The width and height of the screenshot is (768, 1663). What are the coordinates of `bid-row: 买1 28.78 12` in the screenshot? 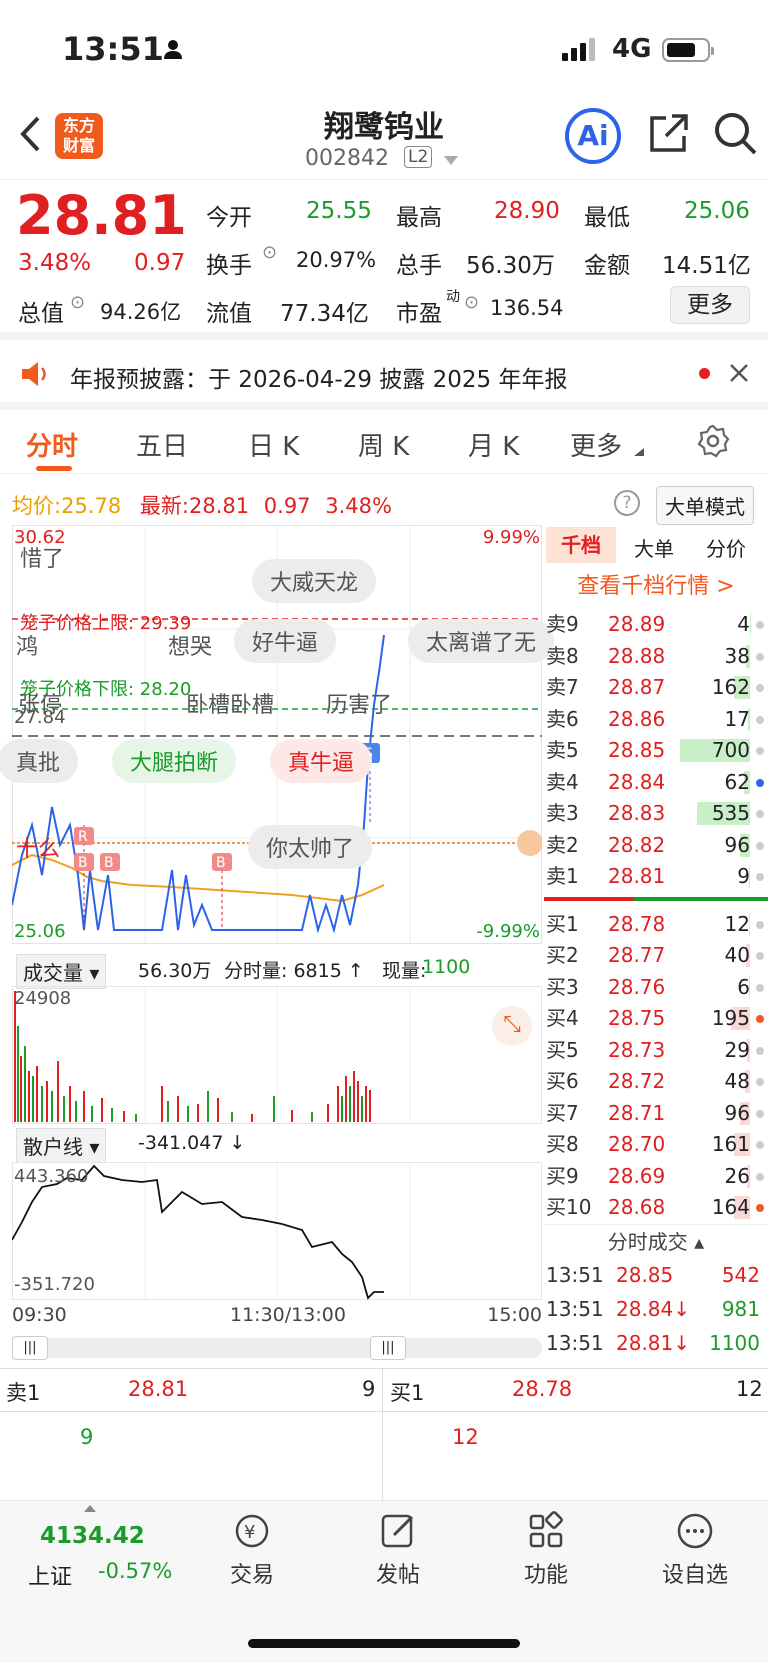 It's located at (656, 925).